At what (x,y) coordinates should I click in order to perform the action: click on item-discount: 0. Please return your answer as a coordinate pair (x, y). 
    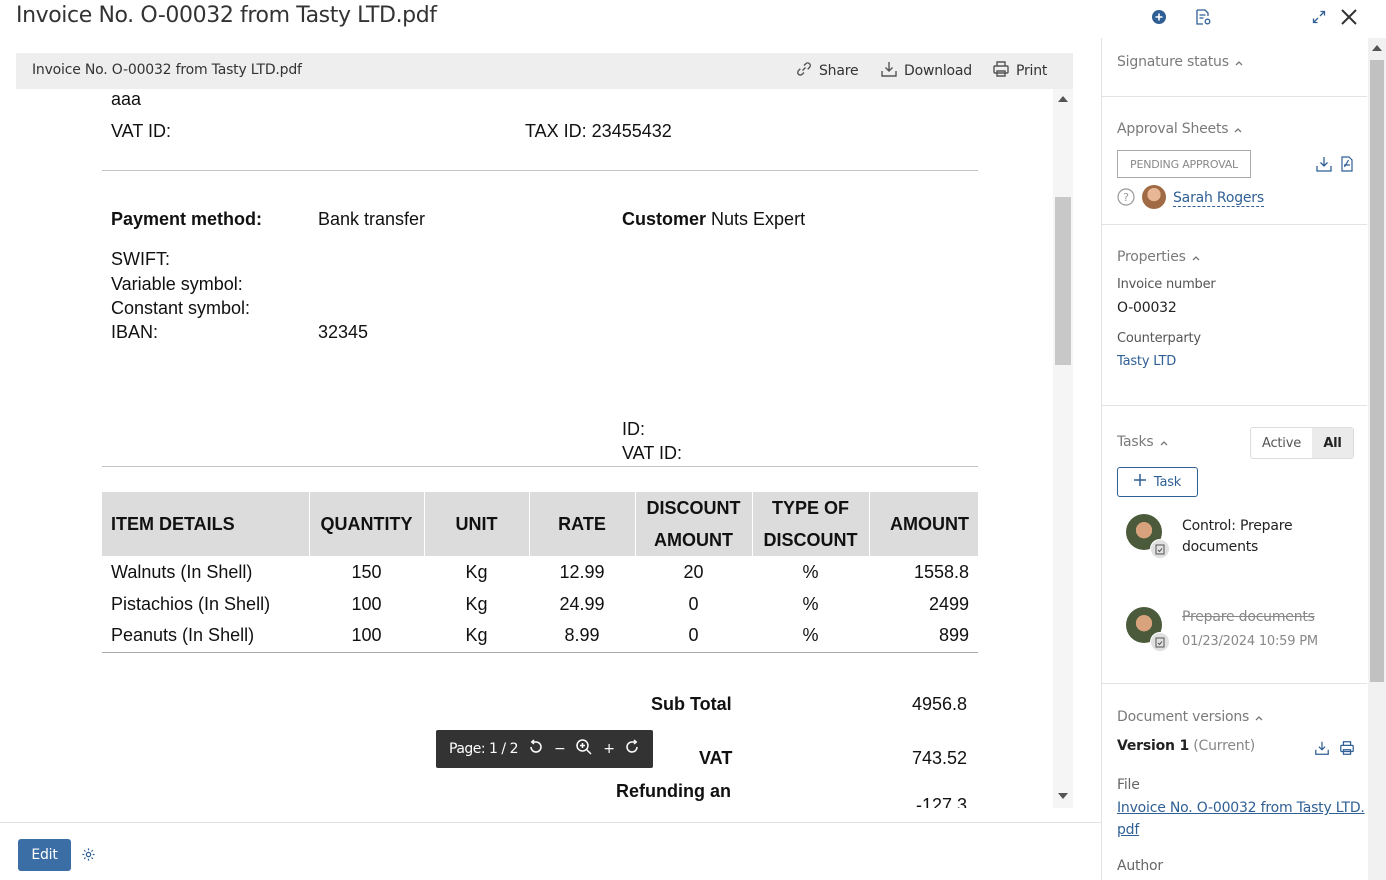
    Looking at the image, I should click on (693, 636).